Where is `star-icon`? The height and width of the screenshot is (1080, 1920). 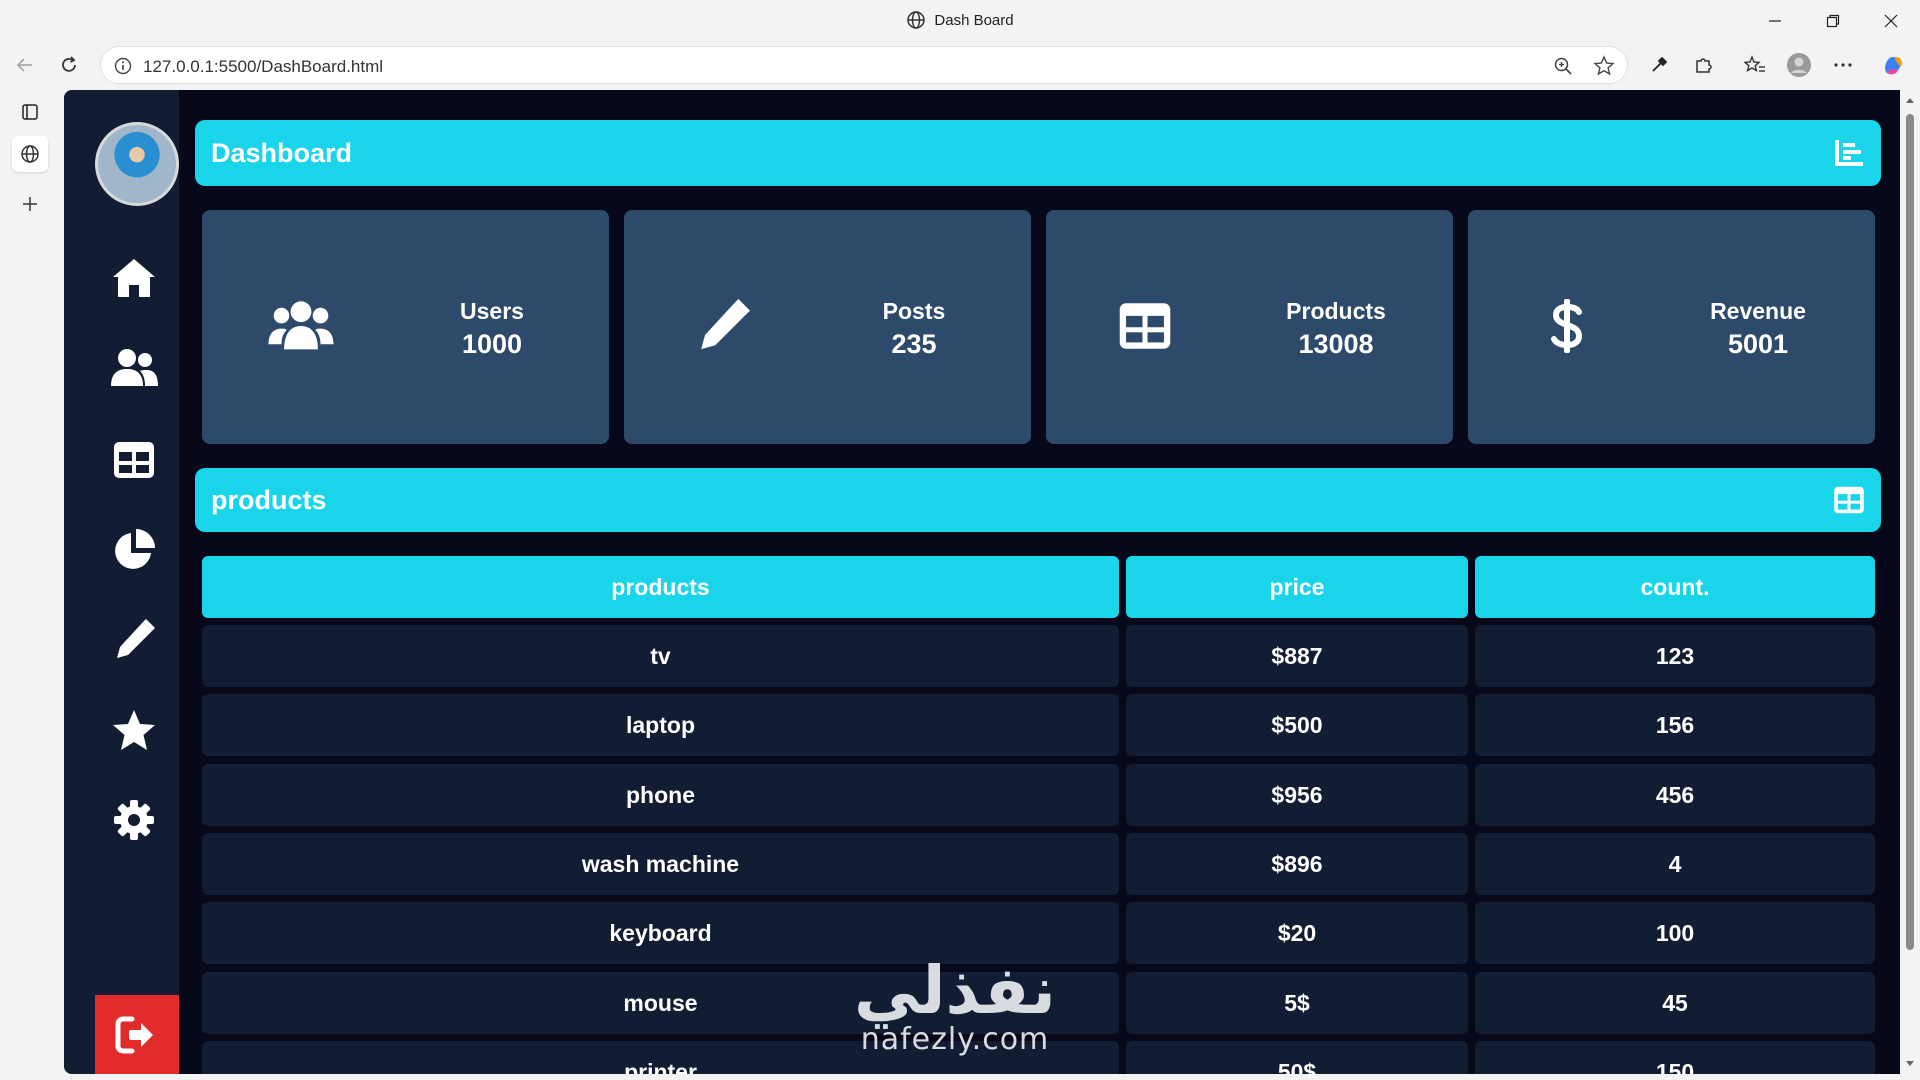 star-icon is located at coordinates (134, 730).